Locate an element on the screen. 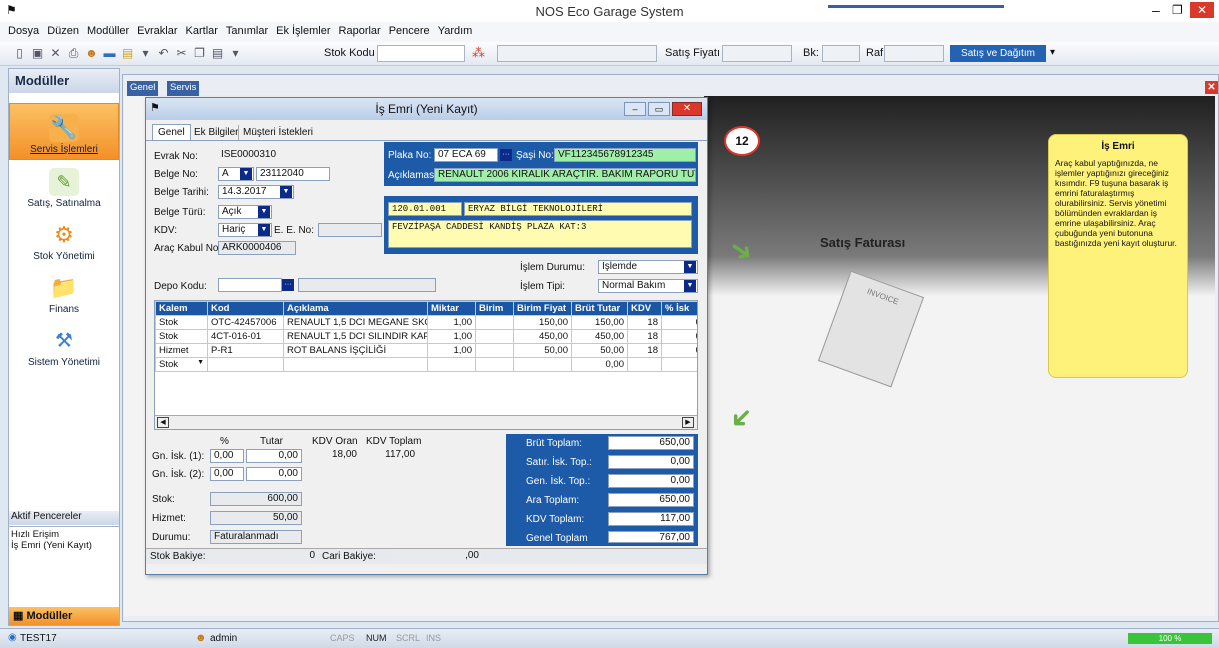 This screenshot has height=648, width=1219. menu-kartlar: Kartlar is located at coordinates (202, 31).